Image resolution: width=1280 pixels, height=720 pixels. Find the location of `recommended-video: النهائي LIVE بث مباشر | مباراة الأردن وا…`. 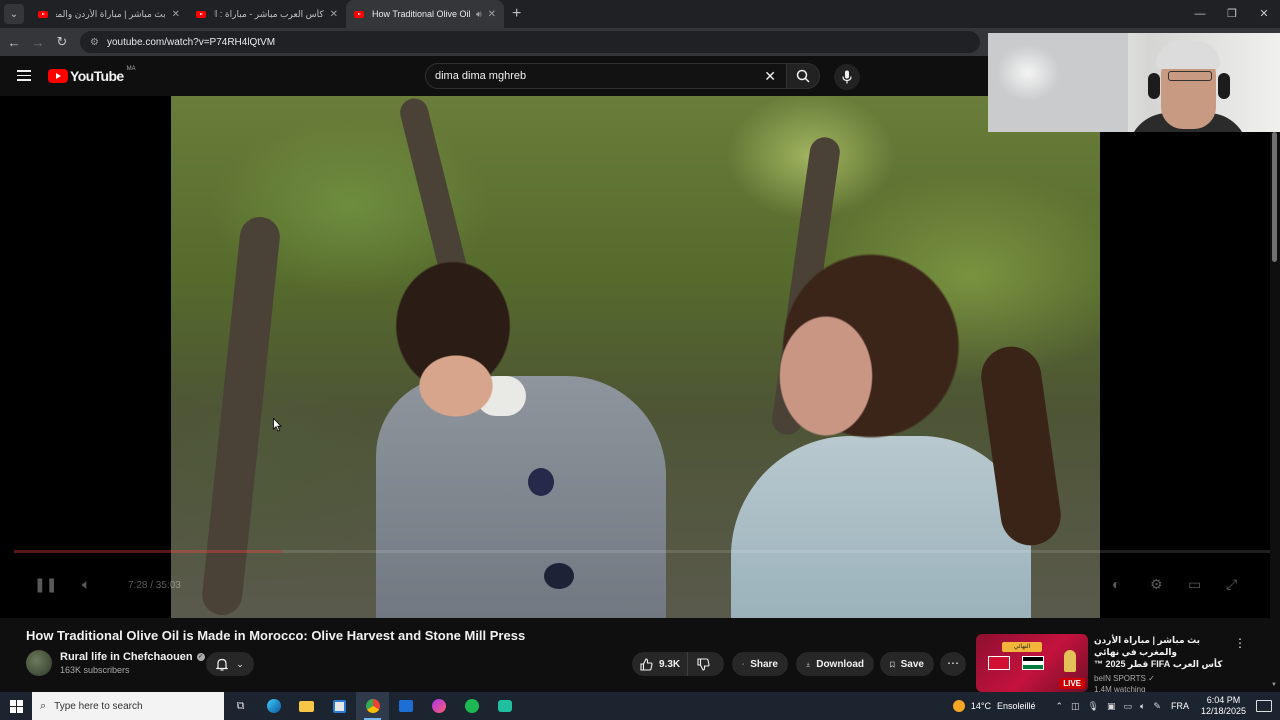

recommended-video: النهائي LIVE بث مباشر | مباراة الأردن وا… is located at coordinates (1121, 664).